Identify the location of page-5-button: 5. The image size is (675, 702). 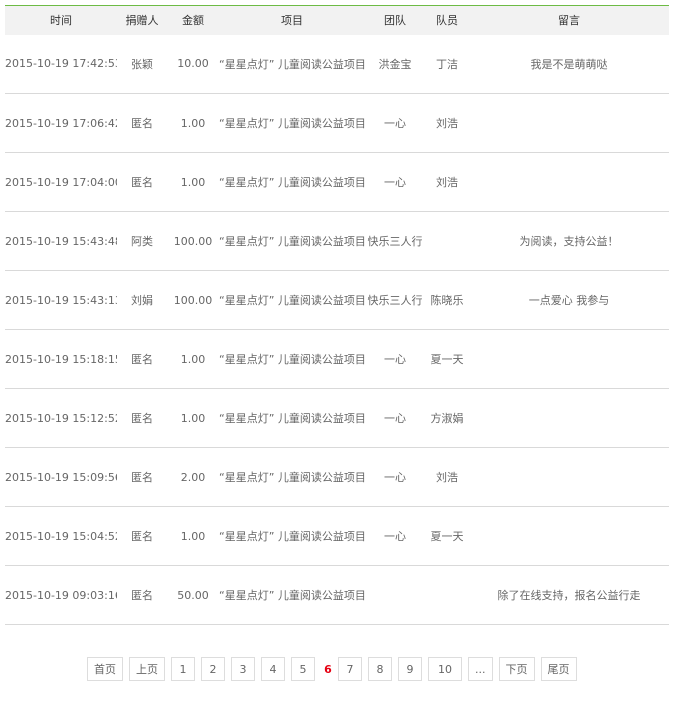
(303, 669).